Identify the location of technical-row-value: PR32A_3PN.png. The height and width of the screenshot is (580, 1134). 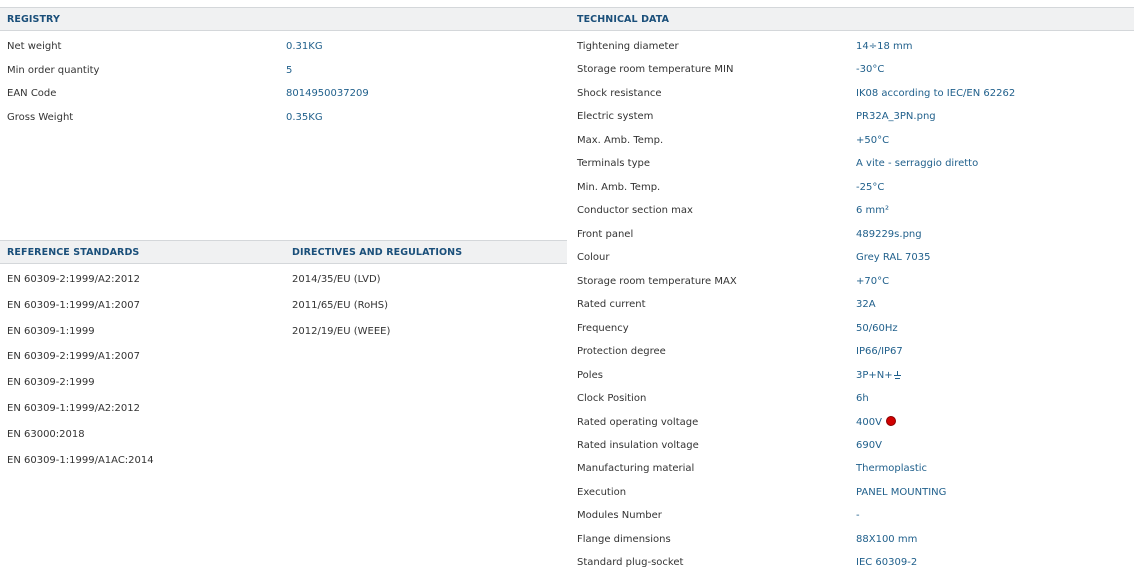
(896, 117).